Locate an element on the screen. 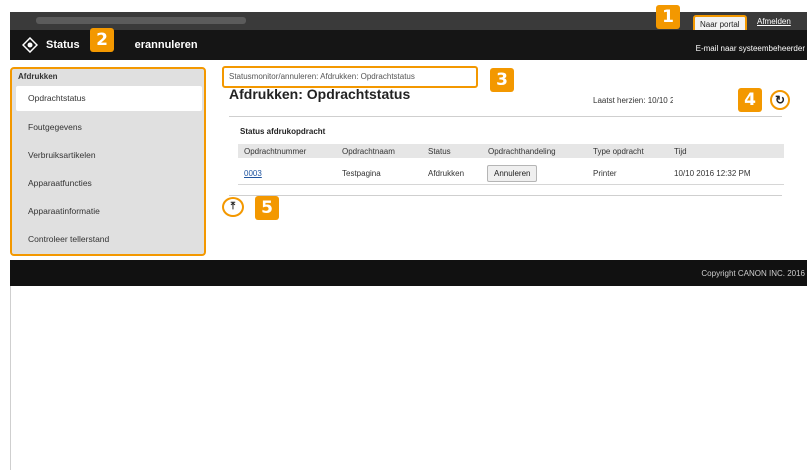 The height and width of the screenshot is (470, 807). page-left-border is located at coordinates (10, 378).